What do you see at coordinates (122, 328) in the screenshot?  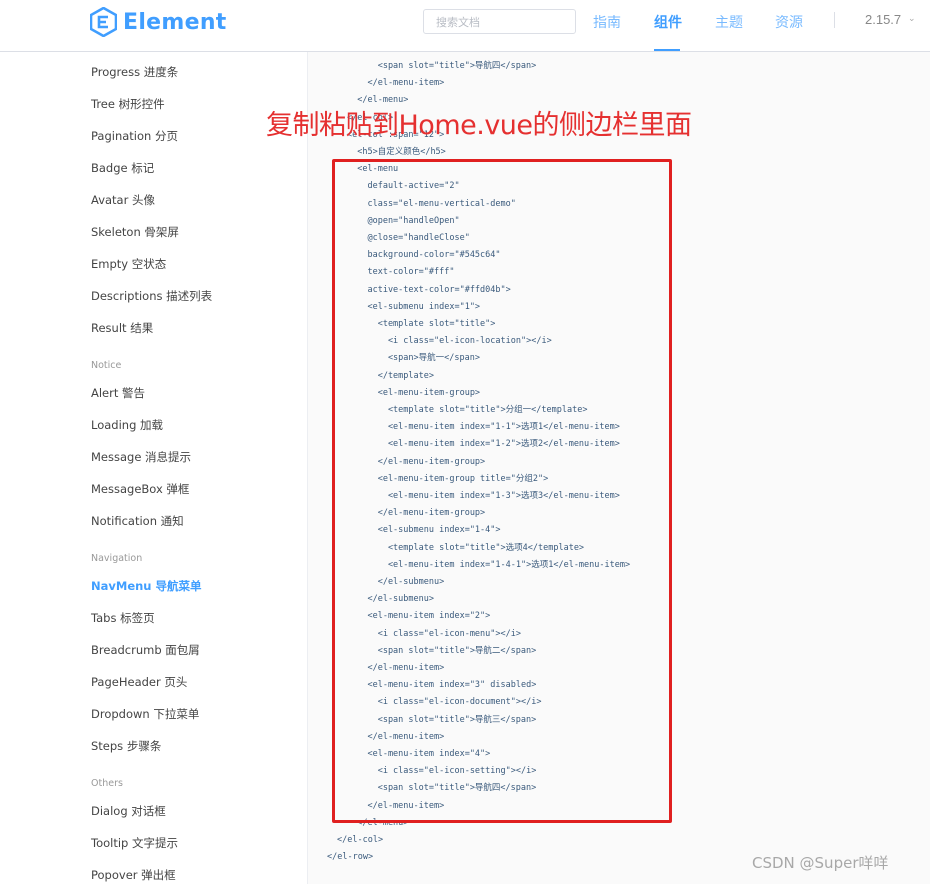 I see `sidebar-item-result: Result 结果` at bounding box center [122, 328].